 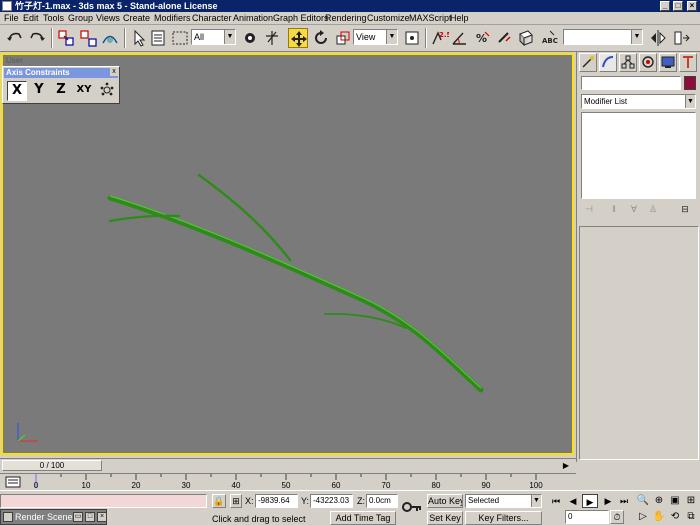 I want to click on zoom-extents-icon: ▣, so click(x=675, y=501).